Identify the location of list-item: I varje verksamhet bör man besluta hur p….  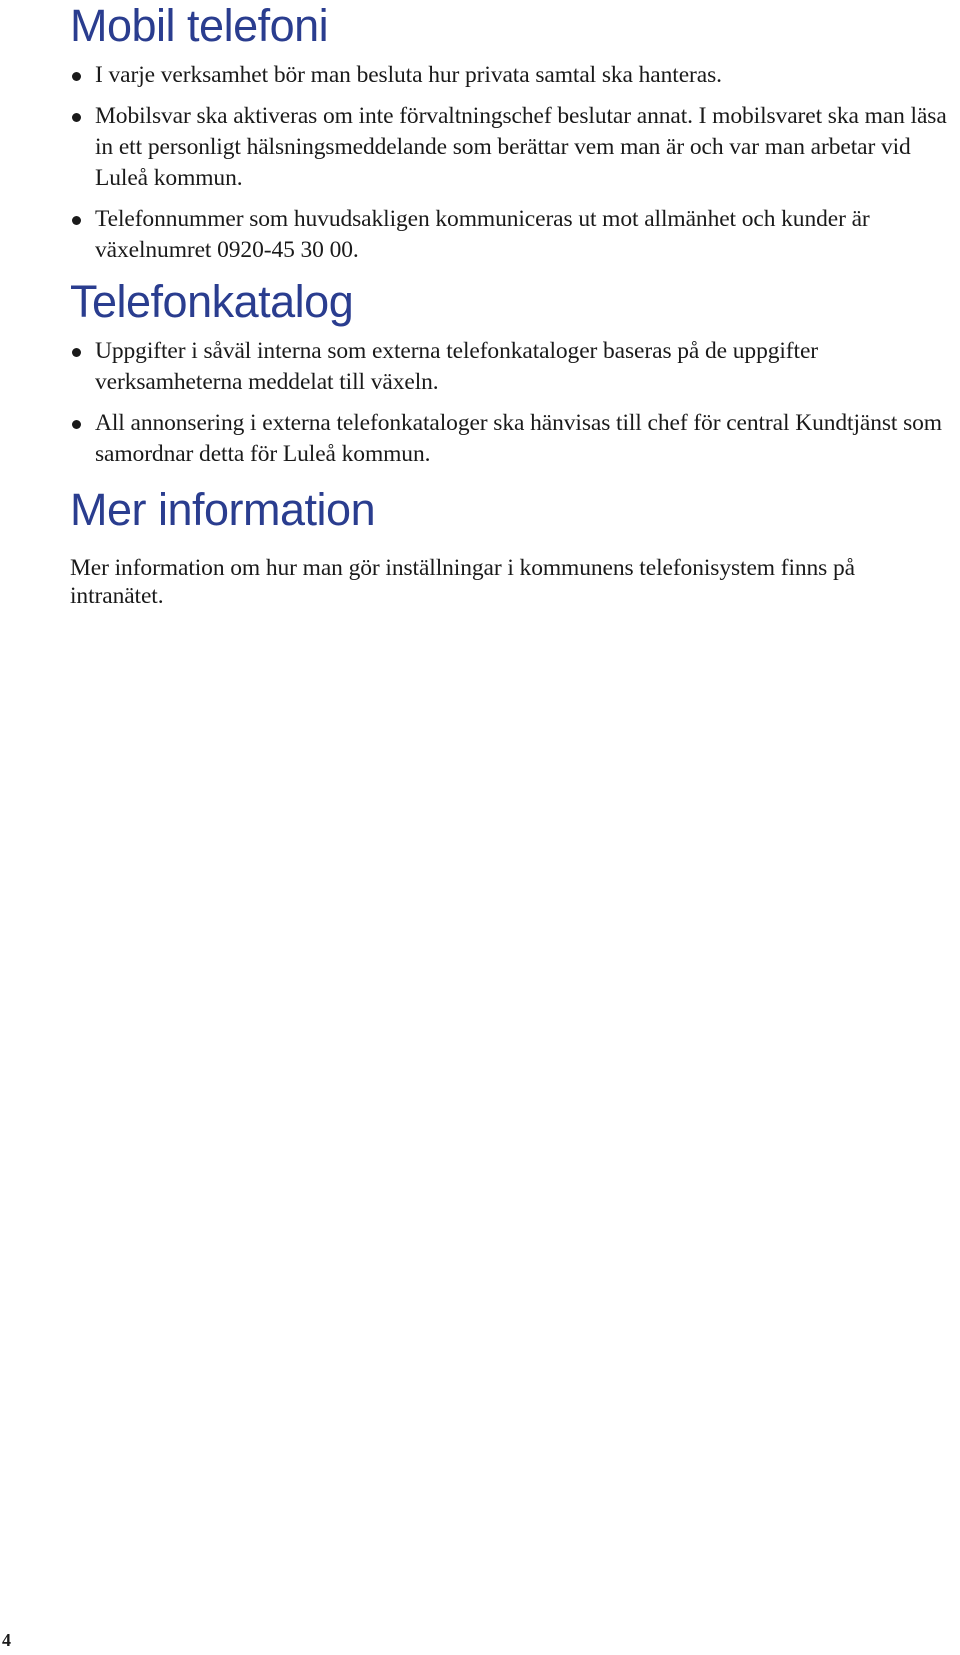
(510, 75).